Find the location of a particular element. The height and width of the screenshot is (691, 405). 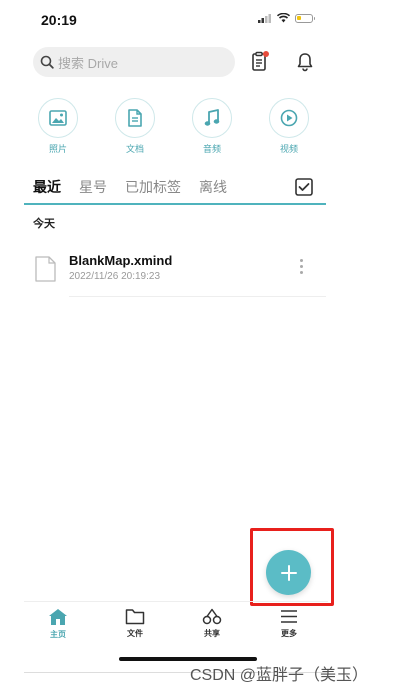

battery-icon is located at coordinates (305, 18).